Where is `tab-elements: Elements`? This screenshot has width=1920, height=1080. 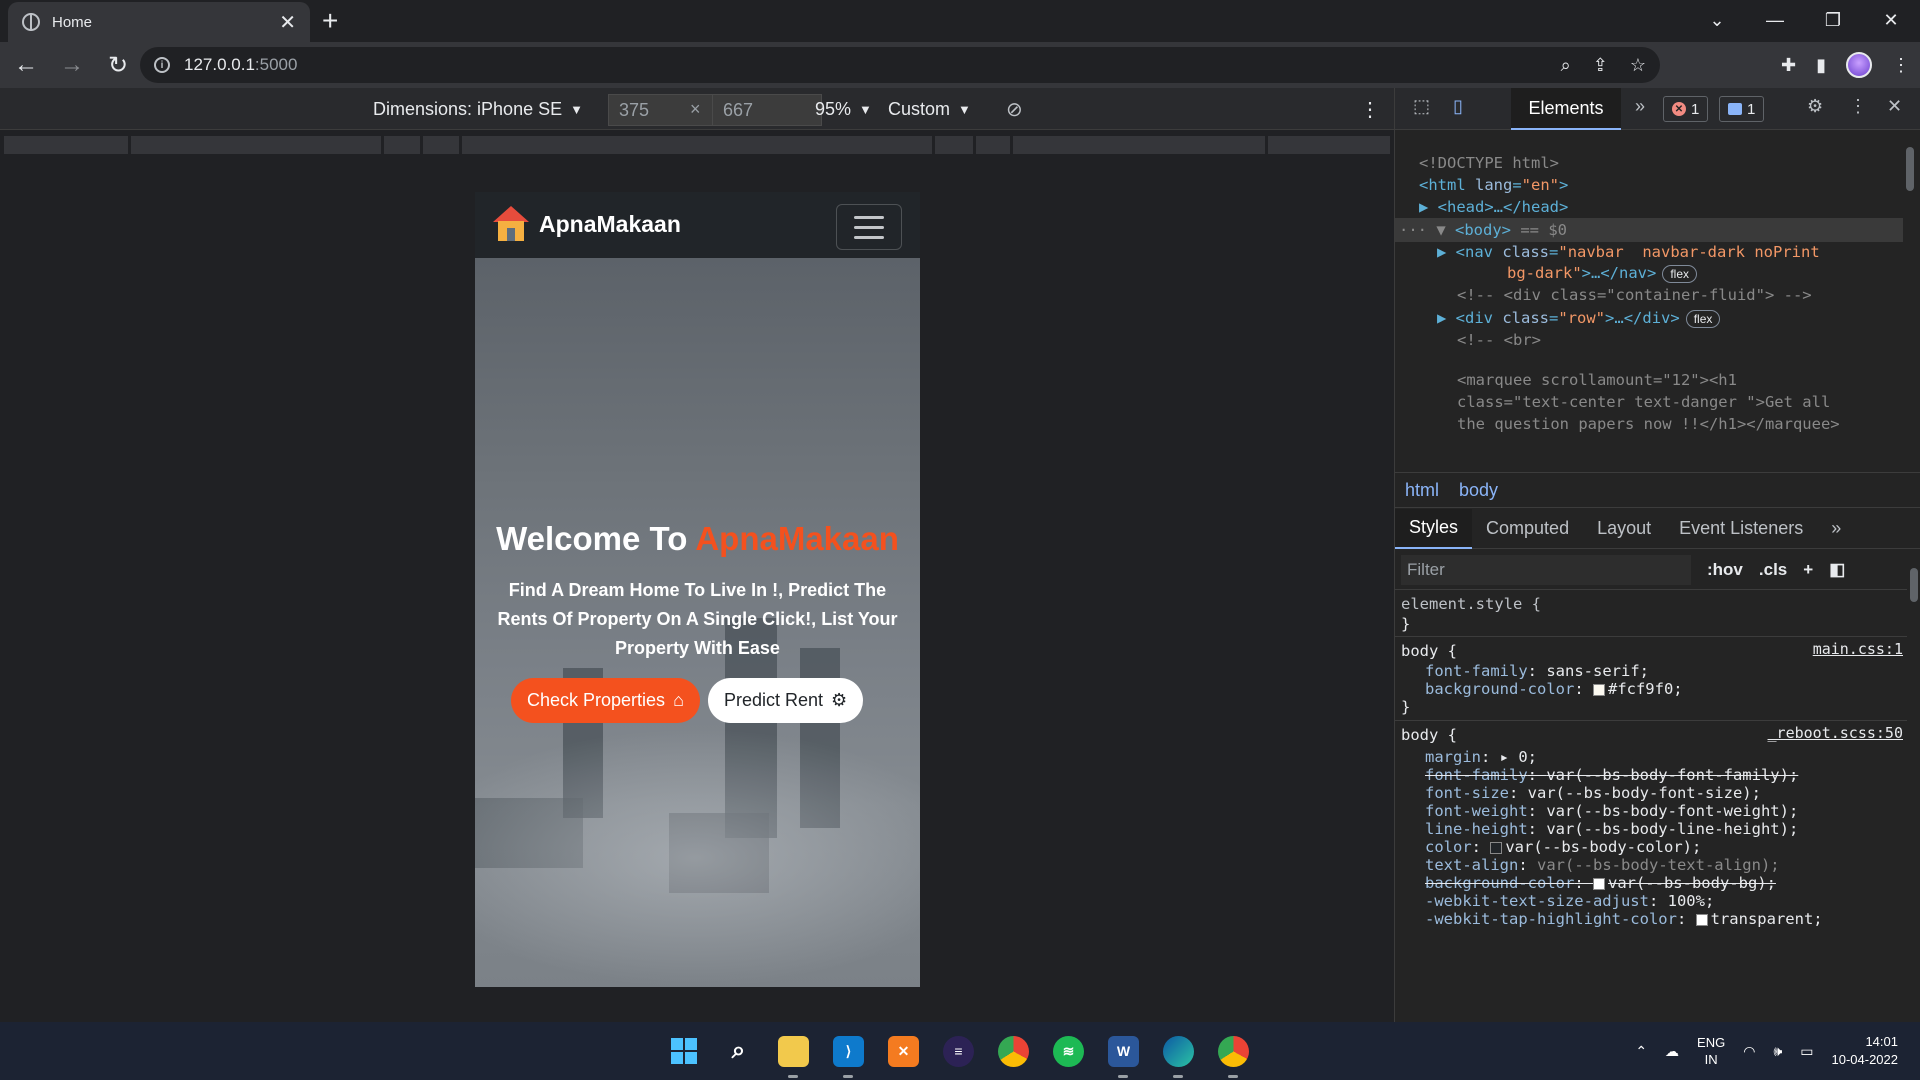
tab-elements: Elements is located at coordinates (1566, 109).